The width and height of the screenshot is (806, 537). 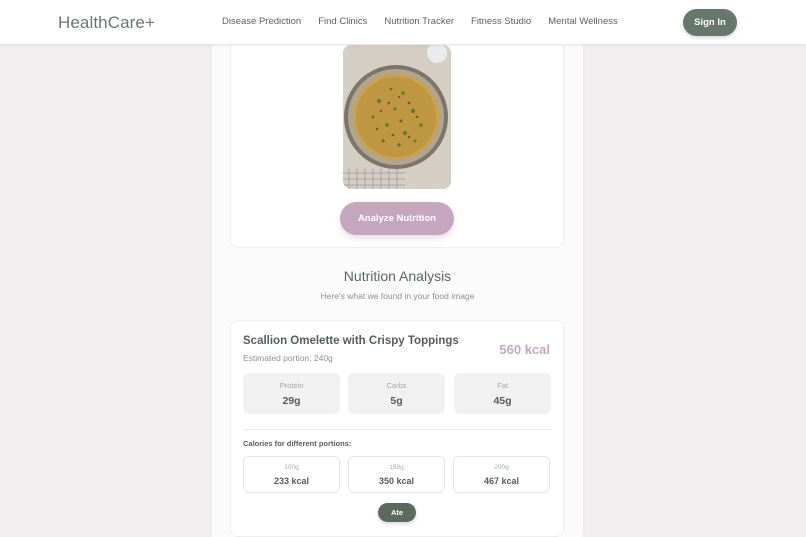 I want to click on macro-value: 5g, so click(x=396, y=401).